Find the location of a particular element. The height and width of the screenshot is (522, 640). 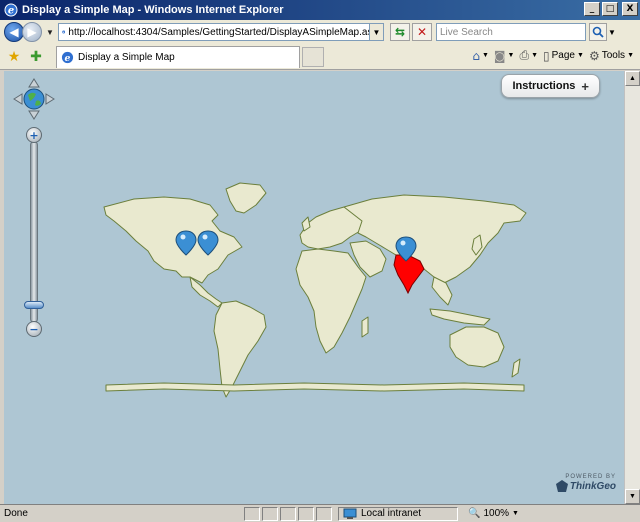

security-zone: Local intranet is located at coordinates (398, 513).